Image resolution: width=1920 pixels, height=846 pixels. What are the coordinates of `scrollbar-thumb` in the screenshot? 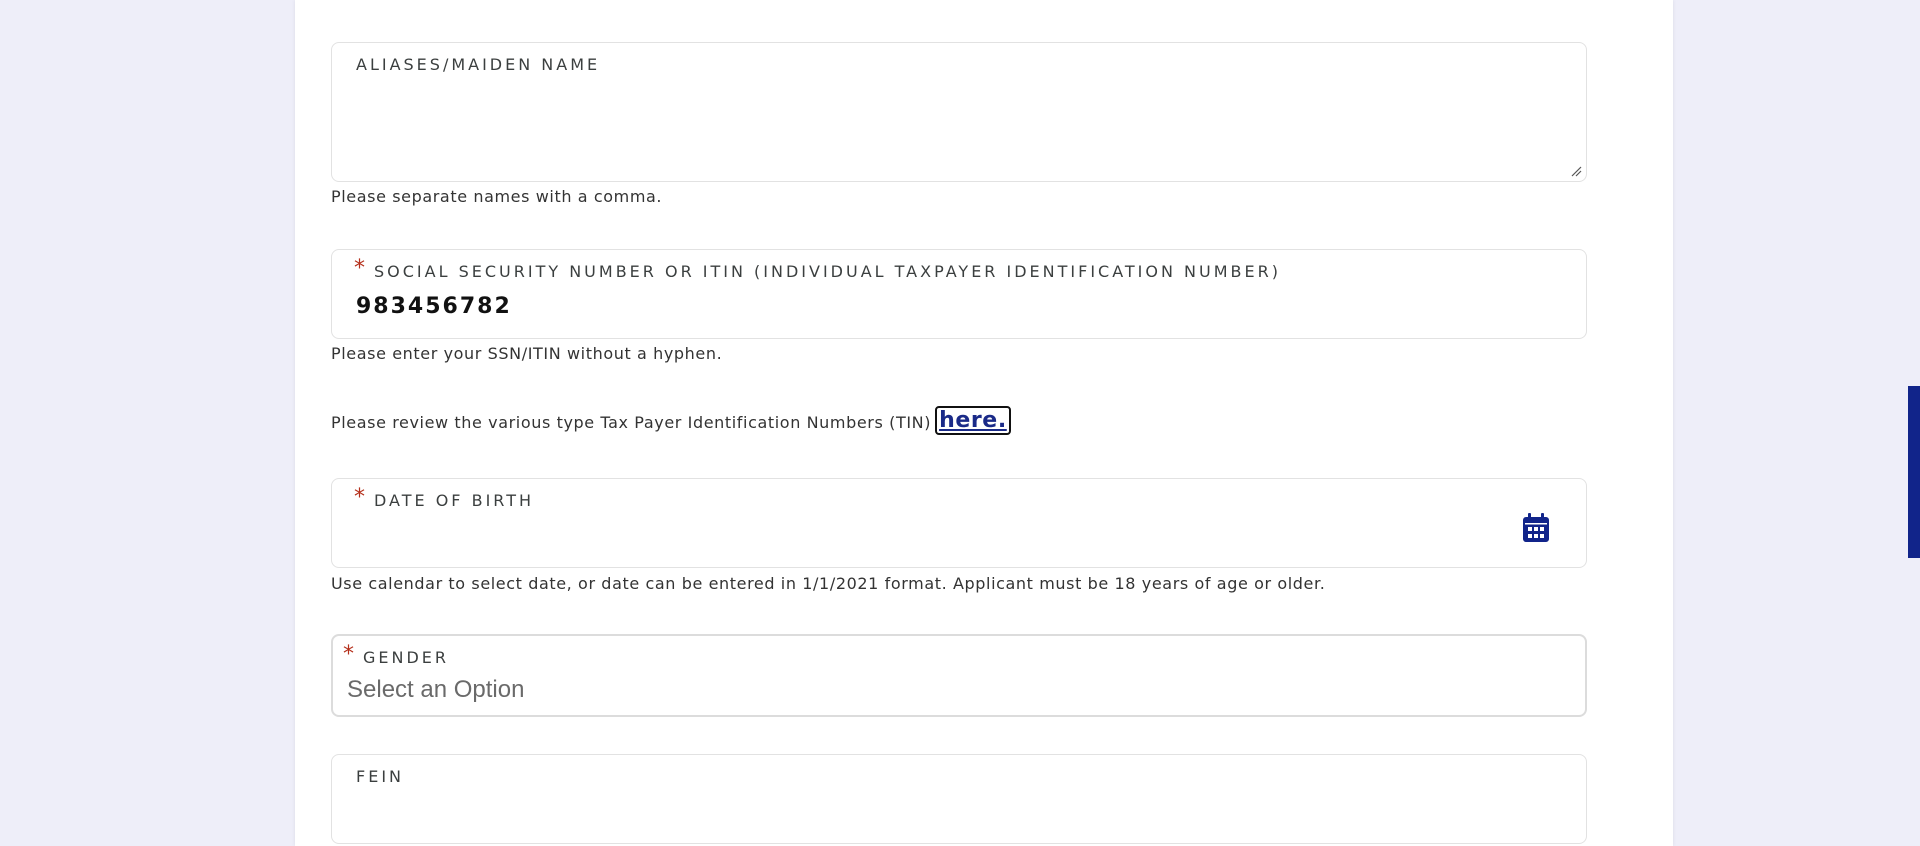 It's located at (1914, 472).